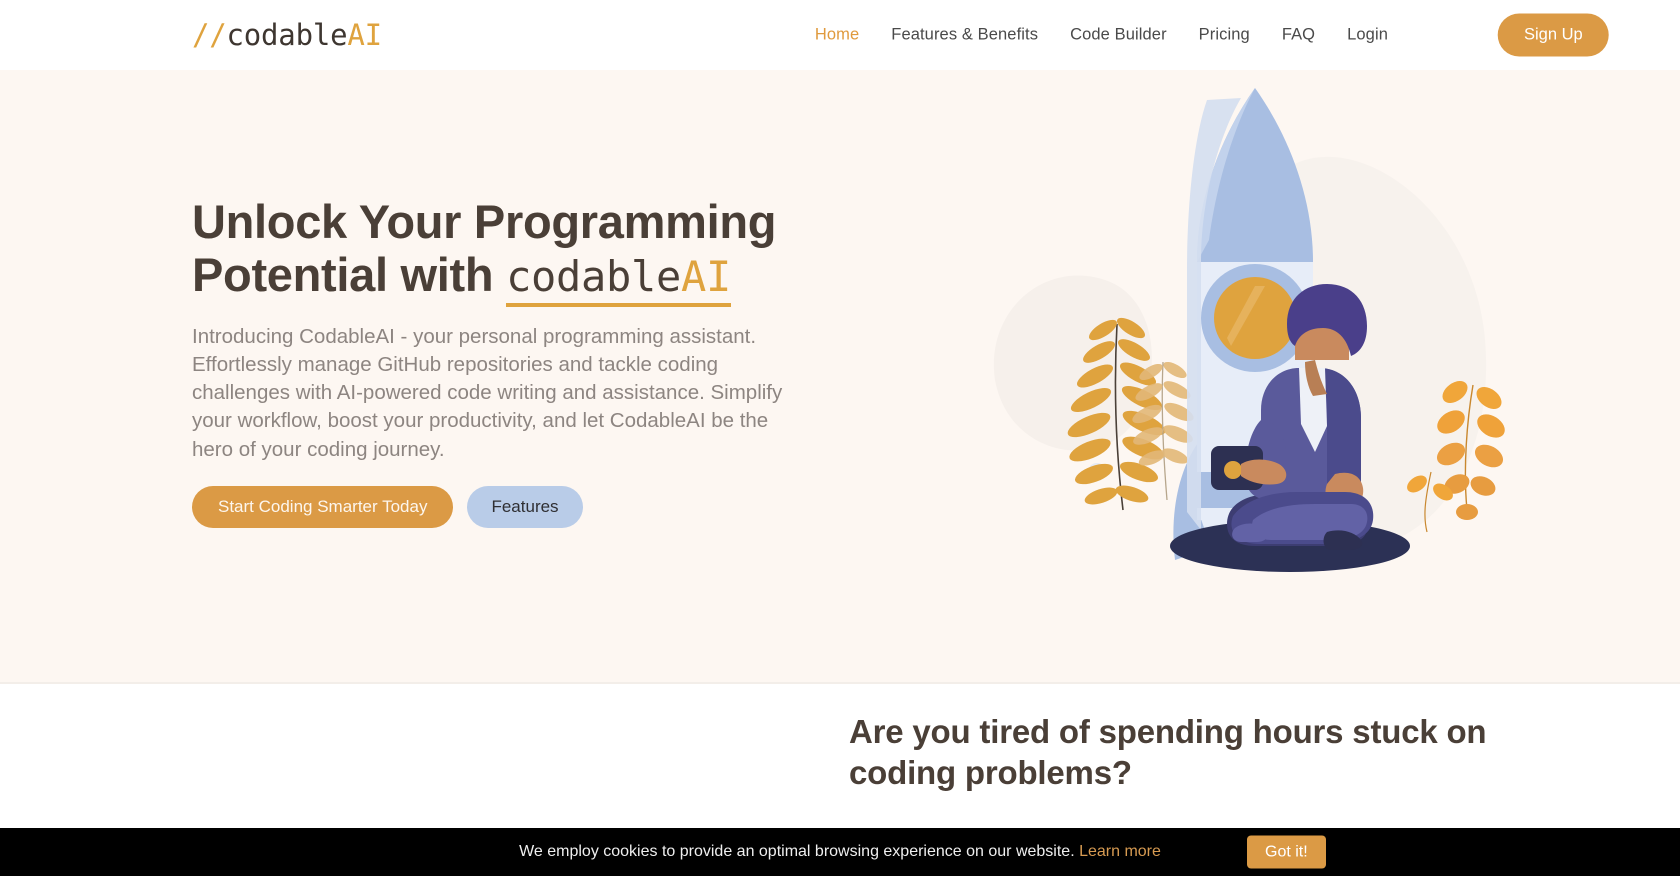 The height and width of the screenshot is (876, 1680). I want to click on logo-name: codable, so click(287, 35).